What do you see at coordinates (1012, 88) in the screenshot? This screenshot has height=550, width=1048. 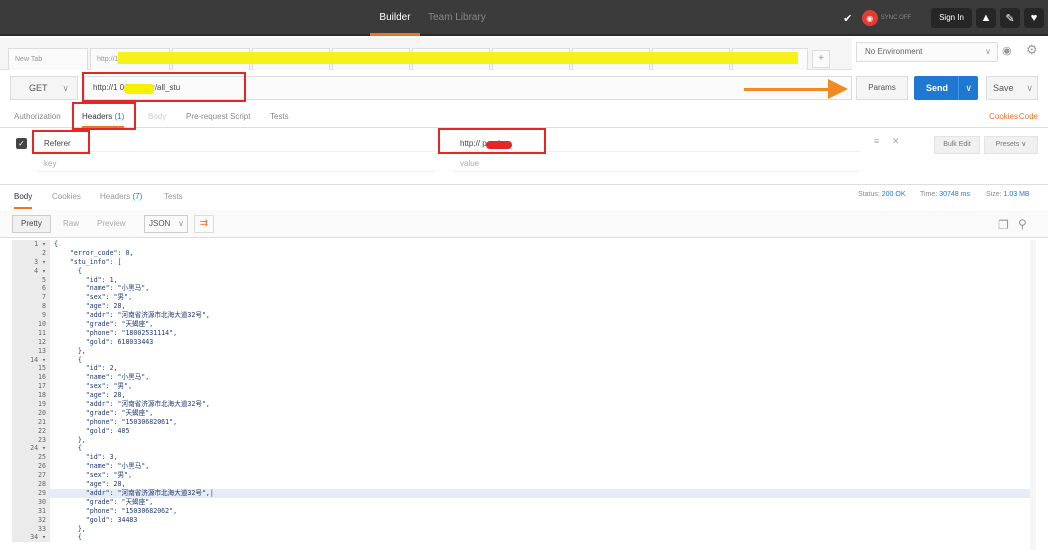 I see `save-button: Save ∨` at bounding box center [1012, 88].